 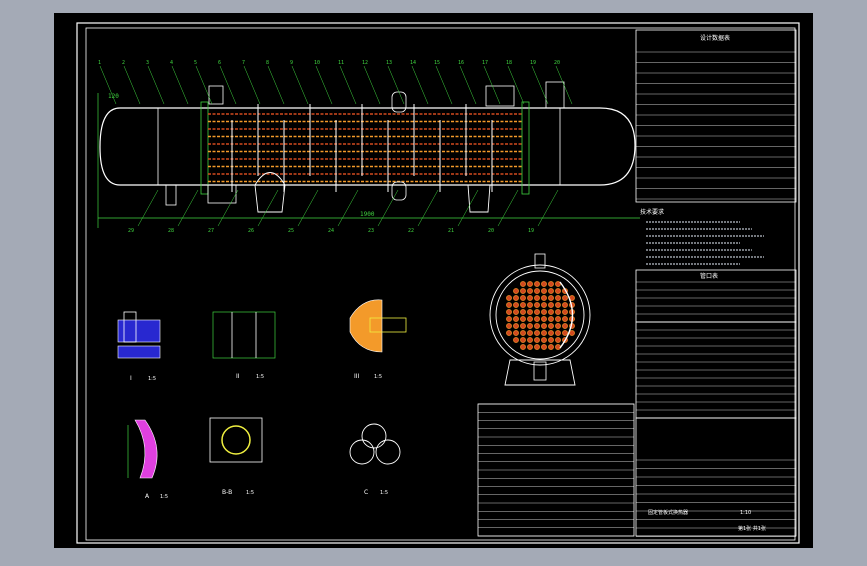 What do you see at coordinates (371, 231) in the screenshot?
I see `balloon-number: 23` at bounding box center [371, 231].